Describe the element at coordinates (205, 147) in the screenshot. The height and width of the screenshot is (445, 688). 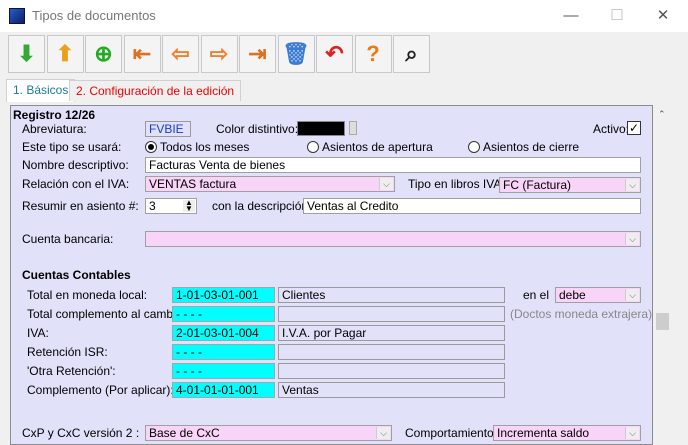
I see `radio-label: Todos los meses` at that location.